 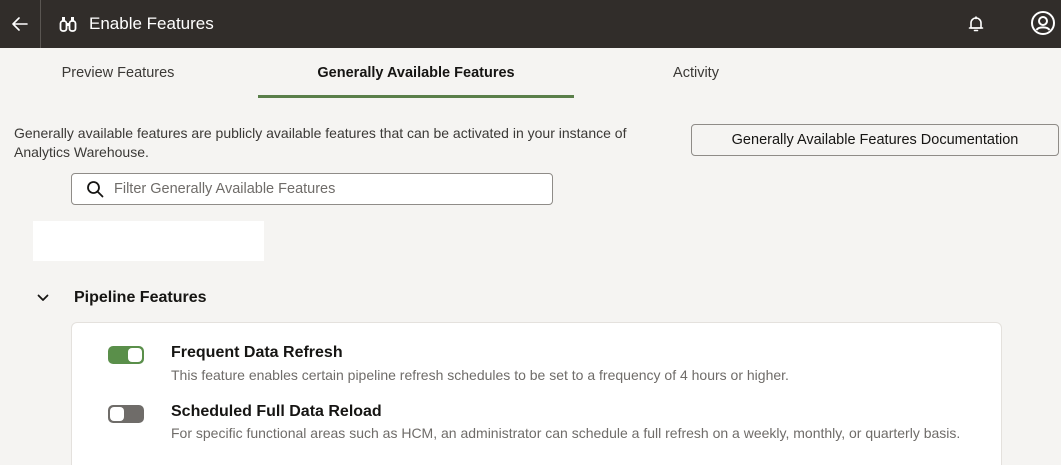 I want to click on back-button, so click(x=20, y=24).